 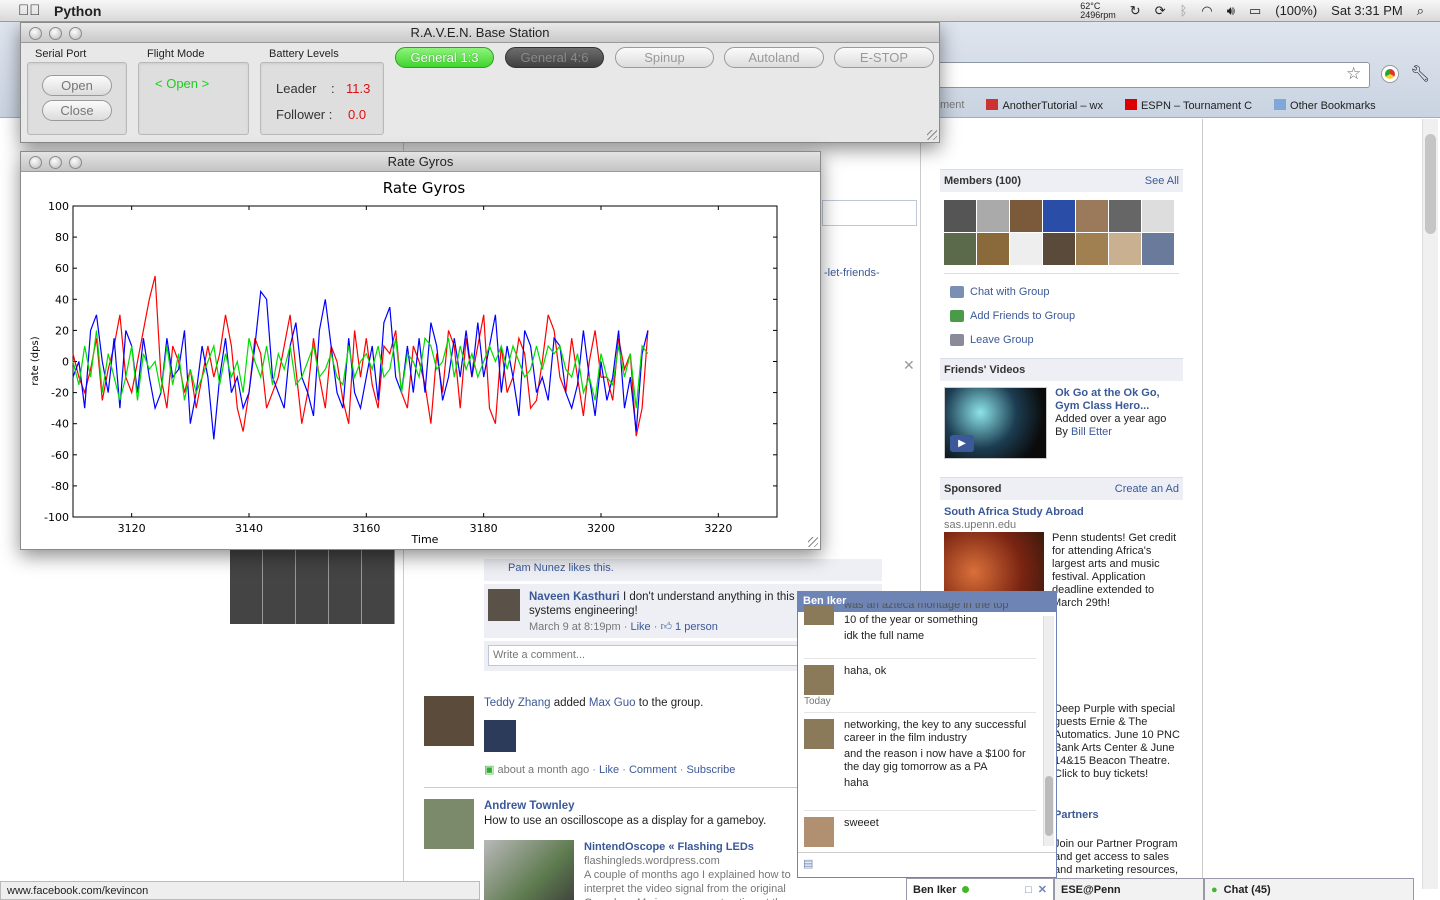 What do you see at coordinates (852, 273) in the screenshot?
I see `shared-link: -let-friends-` at bounding box center [852, 273].